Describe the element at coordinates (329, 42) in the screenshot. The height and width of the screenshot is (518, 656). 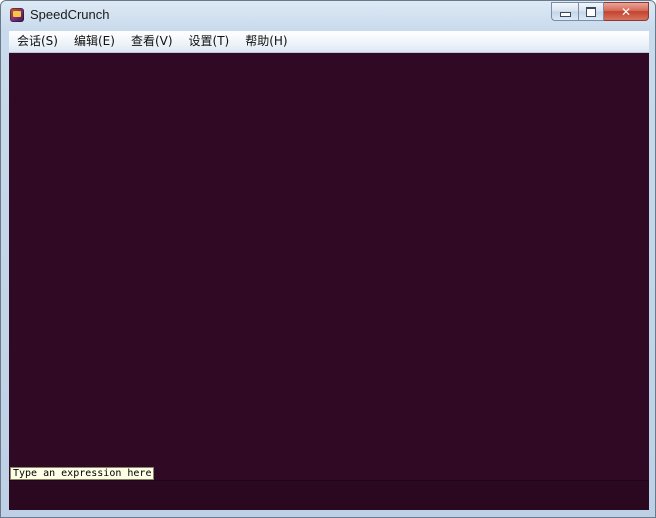
I see `menu-bar: 会话(S) 编辑(E) 查看(V) 设置(T) 帮助(H)` at that location.